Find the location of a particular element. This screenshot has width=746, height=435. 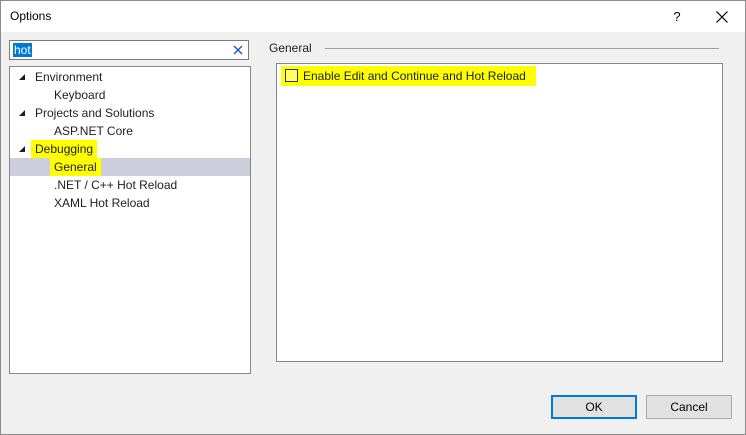

tree-item-keyboard: Keyboard is located at coordinates (130, 95).